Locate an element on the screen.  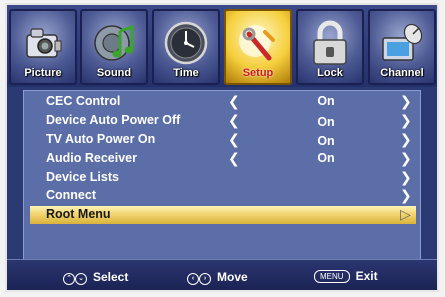
menu-item-label: Device Lists is located at coordinates (82, 177).